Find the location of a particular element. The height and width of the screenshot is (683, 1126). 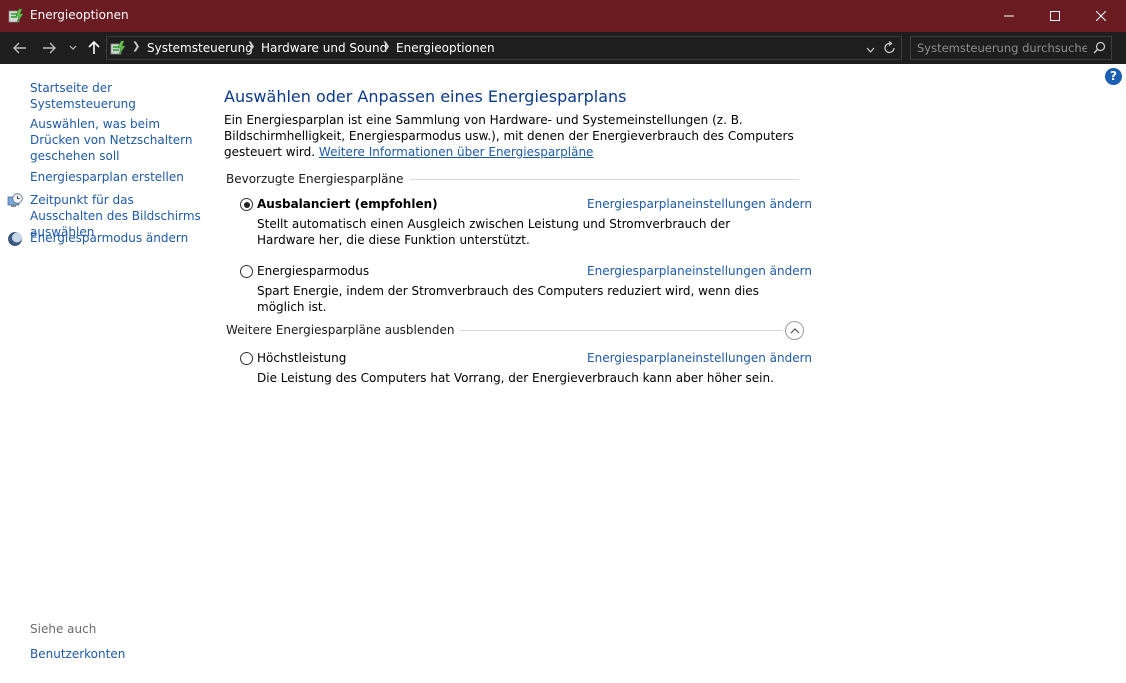

breadcrumb-hardware-und-sound: Hardware und Sound is located at coordinates (324, 48).